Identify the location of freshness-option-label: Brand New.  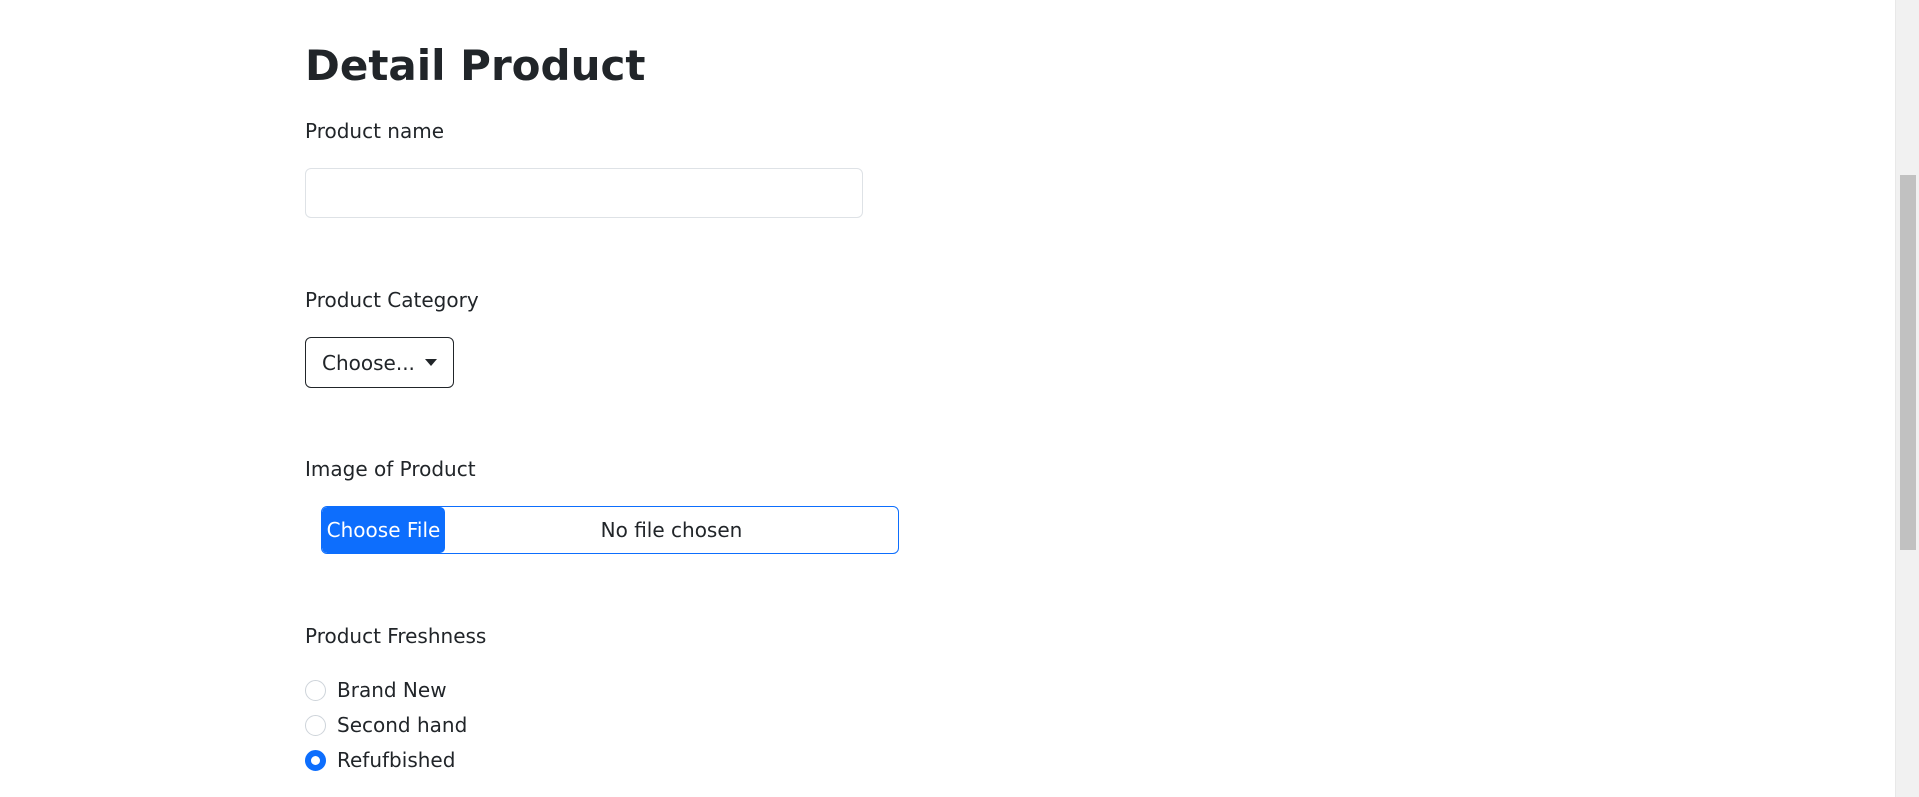
(392, 690).